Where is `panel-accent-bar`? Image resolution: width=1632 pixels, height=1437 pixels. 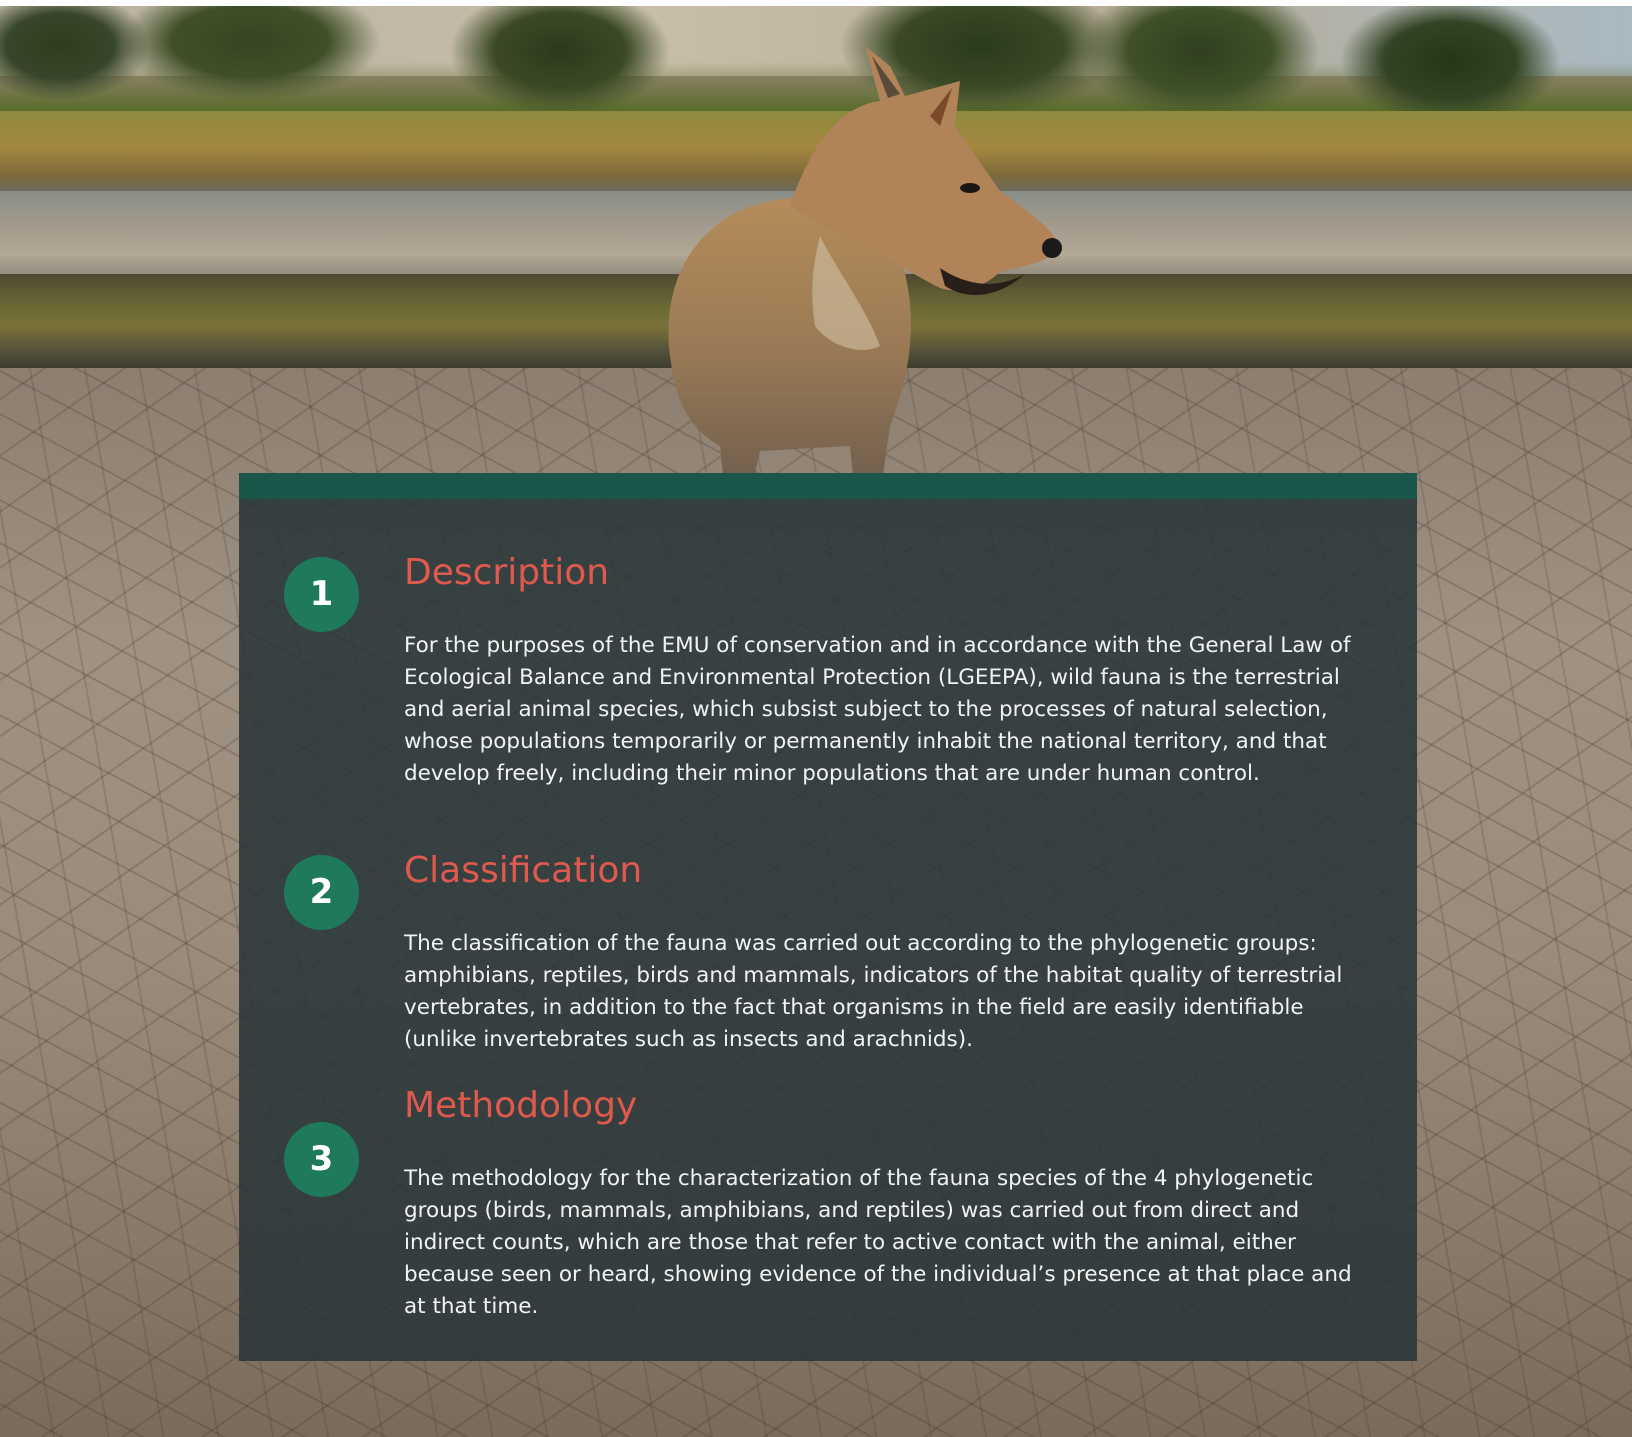
panel-accent-bar is located at coordinates (828, 486).